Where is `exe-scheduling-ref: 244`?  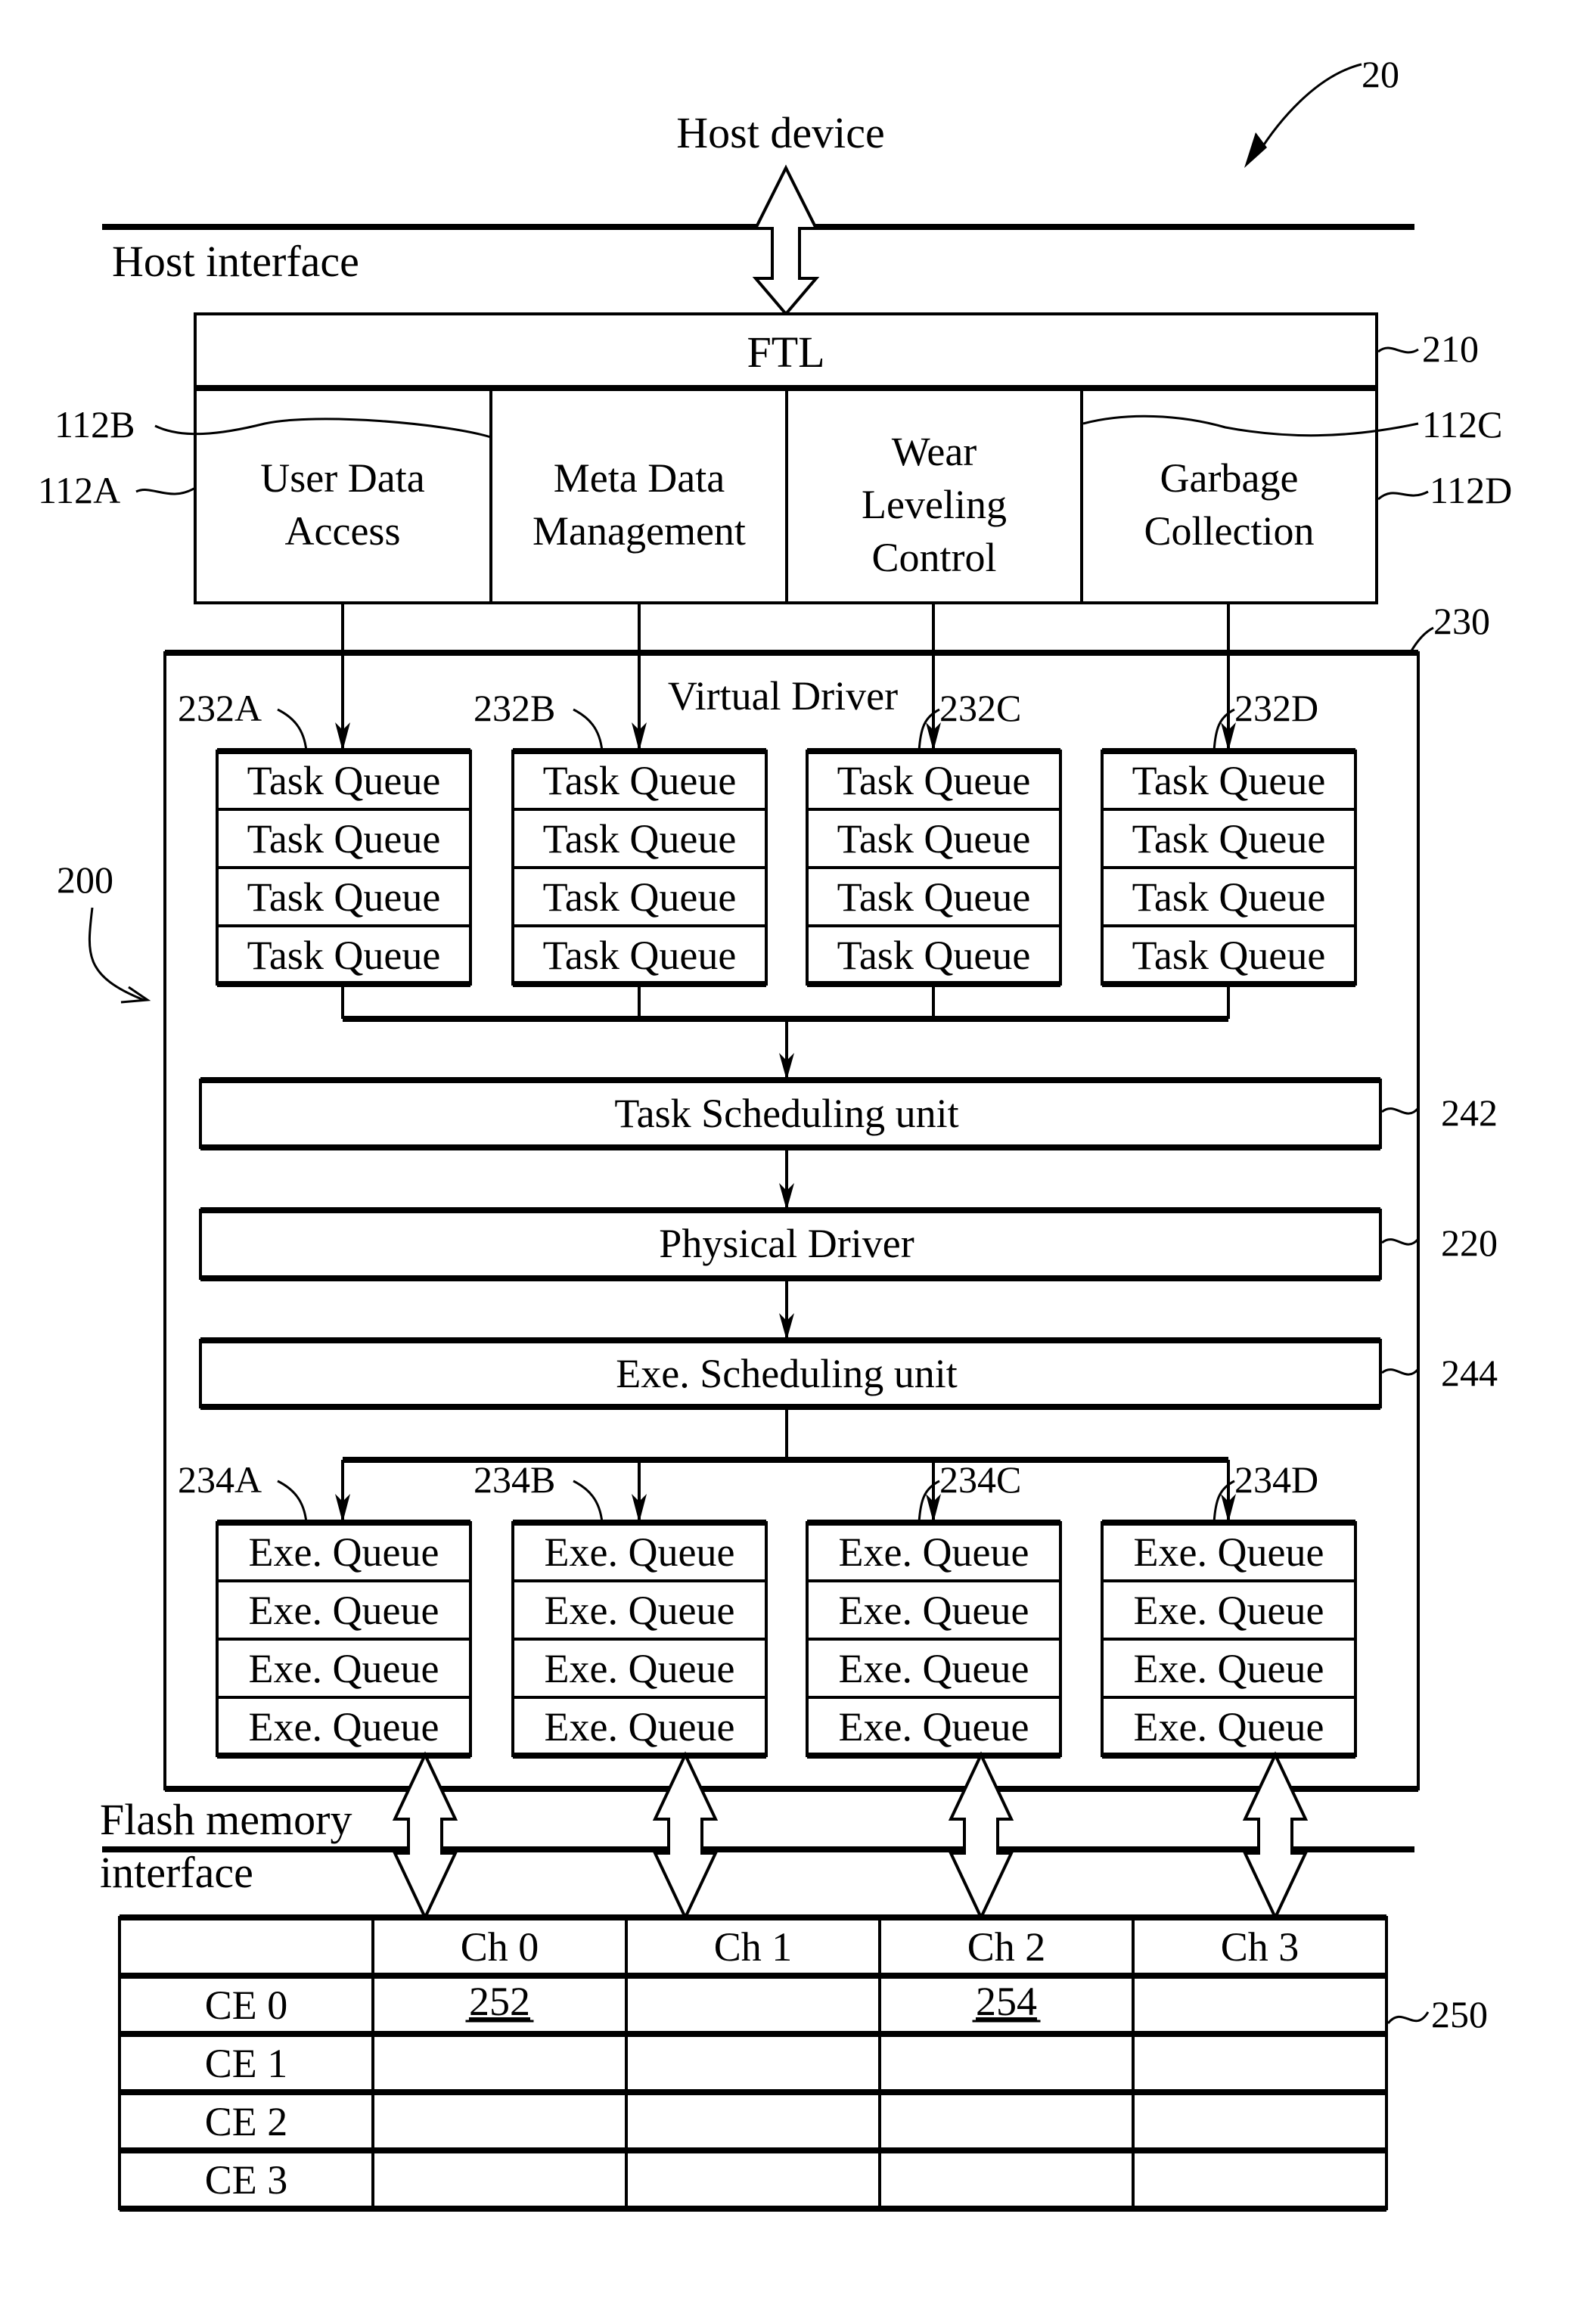 exe-scheduling-ref: 244 is located at coordinates (1469, 1373).